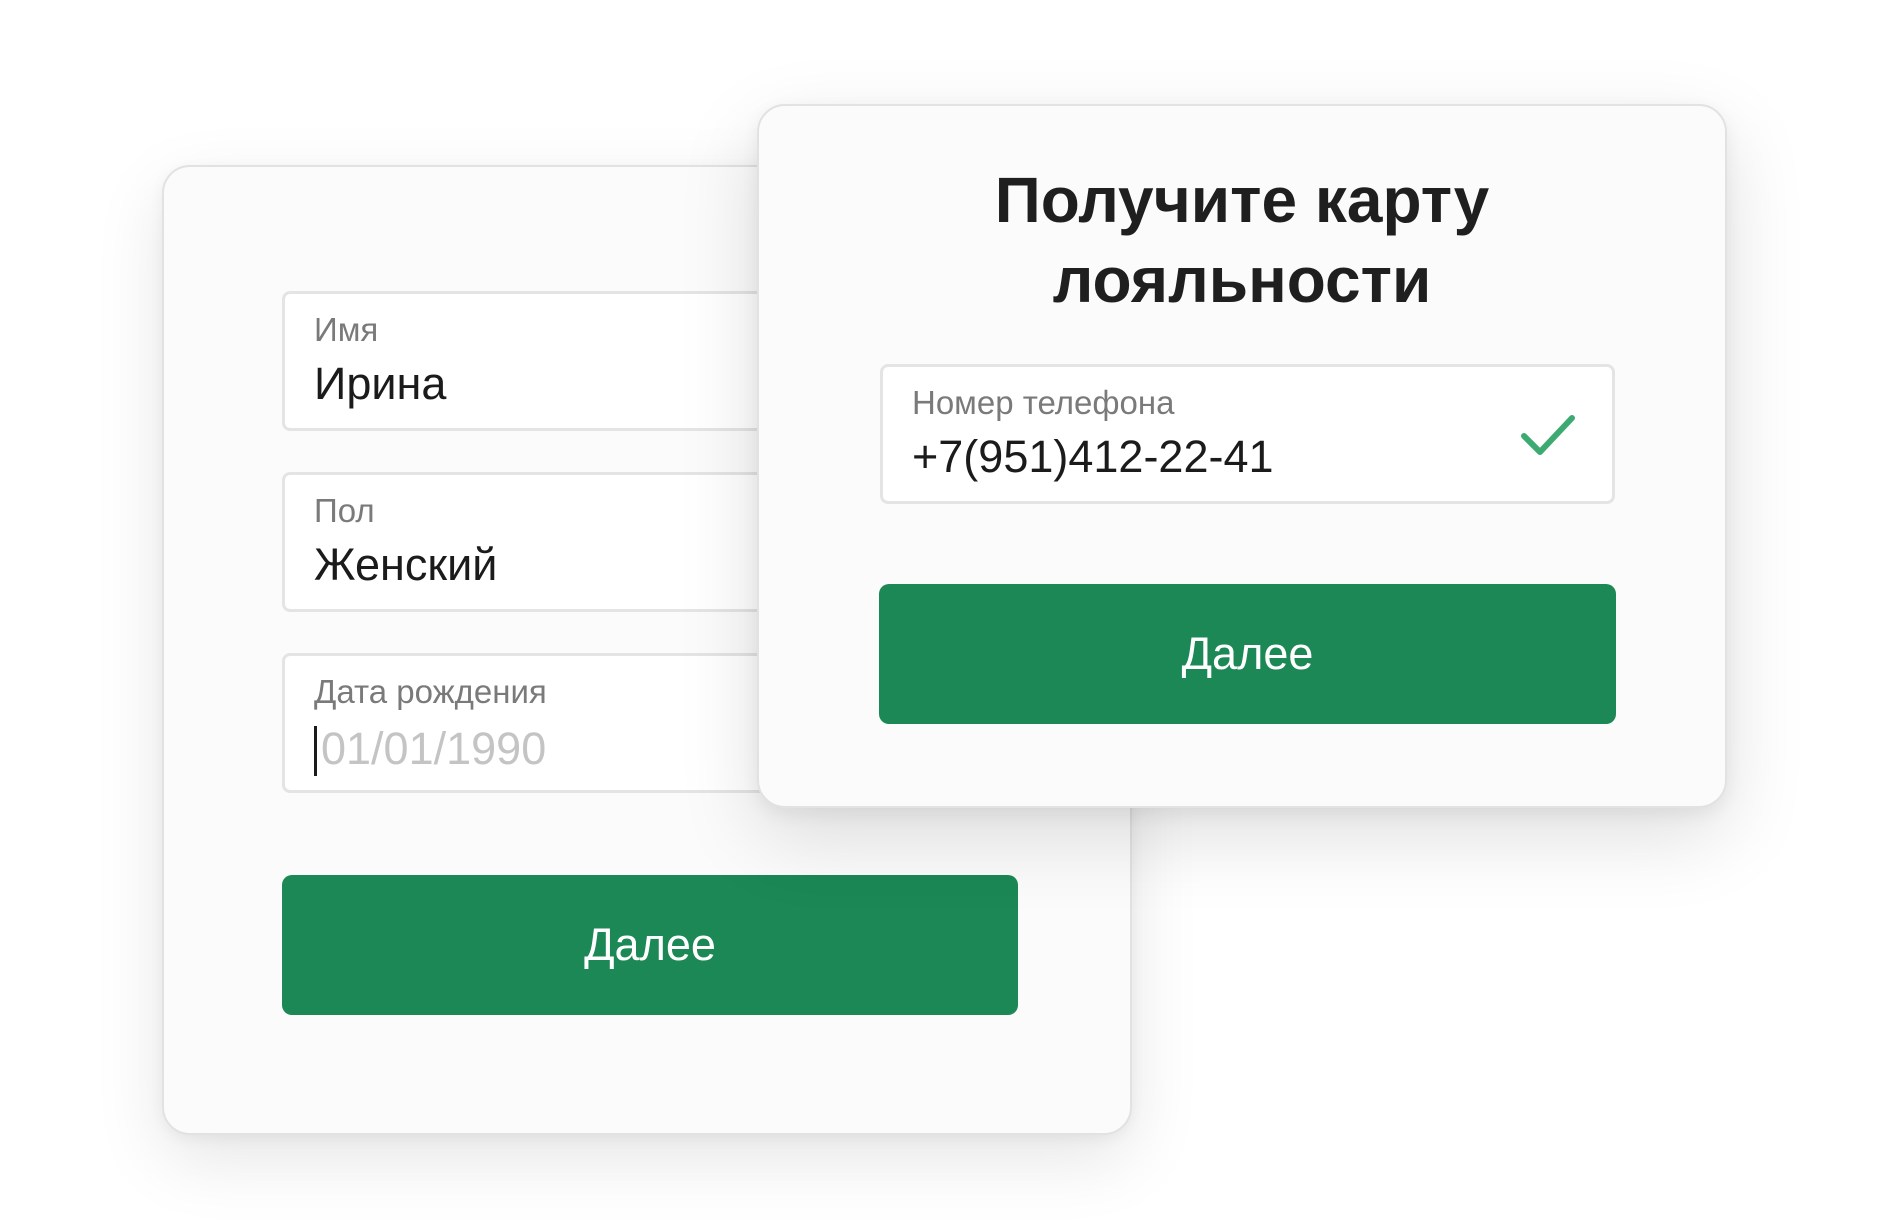 The height and width of the screenshot is (1230, 1878). I want to click on birthdate-field-placeholder: 01/01/1990, so click(434, 748).